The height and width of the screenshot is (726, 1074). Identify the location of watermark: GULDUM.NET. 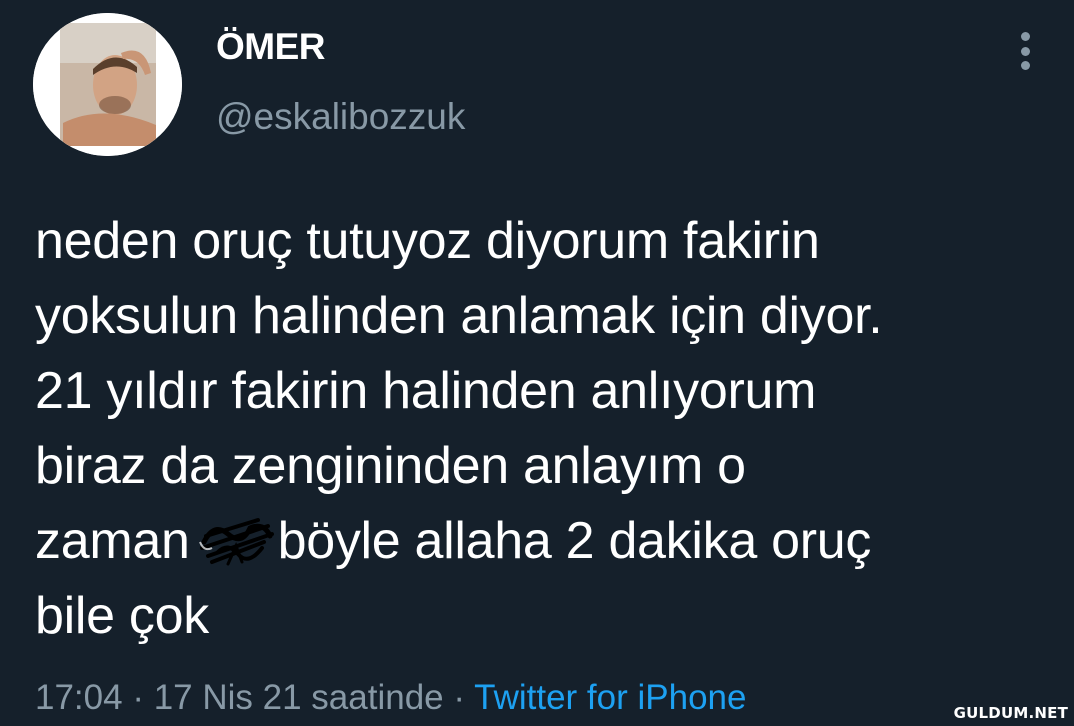
(1010, 713).